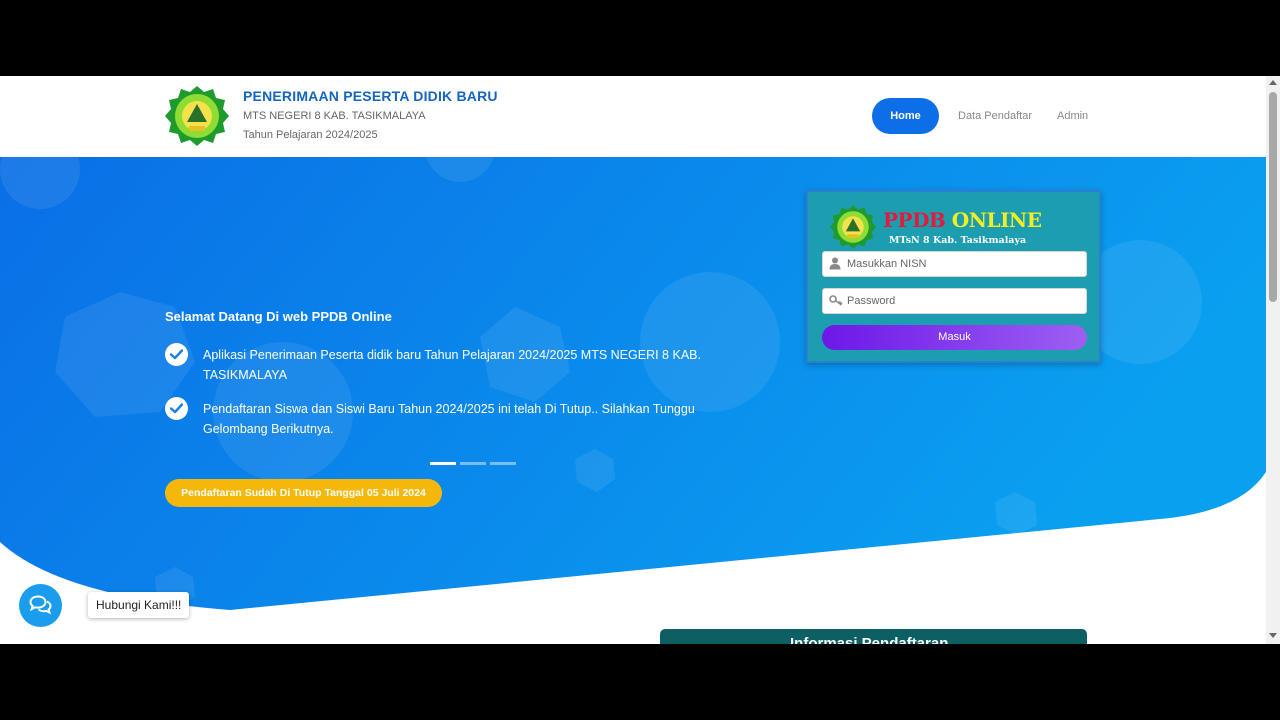  What do you see at coordinates (278, 316) in the screenshot?
I see `welcome-heading: Selamat Datang Di web PPDB Online` at bounding box center [278, 316].